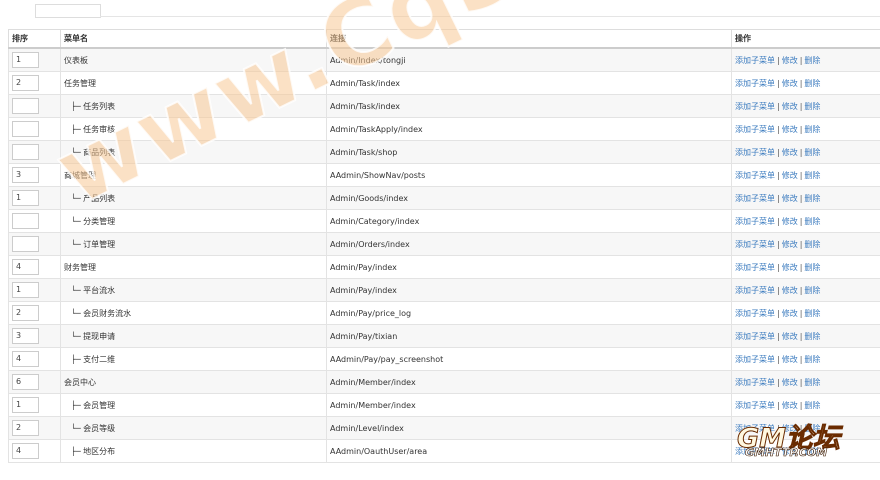  What do you see at coordinates (529, 290) in the screenshot?
I see `link-cell: Admin/Pay/index` at bounding box center [529, 290].